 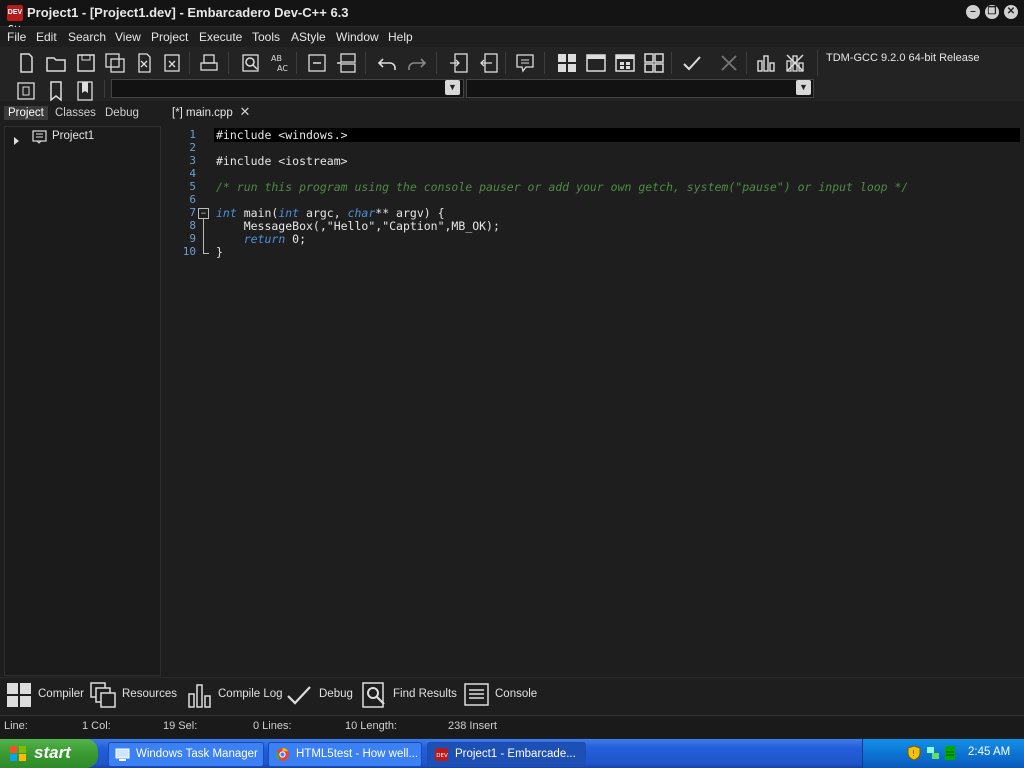 What do you see at coordinates (320, 694) in the screenshot?
I see `tab-debug-output: Debug` at bounding box center [320, 694].